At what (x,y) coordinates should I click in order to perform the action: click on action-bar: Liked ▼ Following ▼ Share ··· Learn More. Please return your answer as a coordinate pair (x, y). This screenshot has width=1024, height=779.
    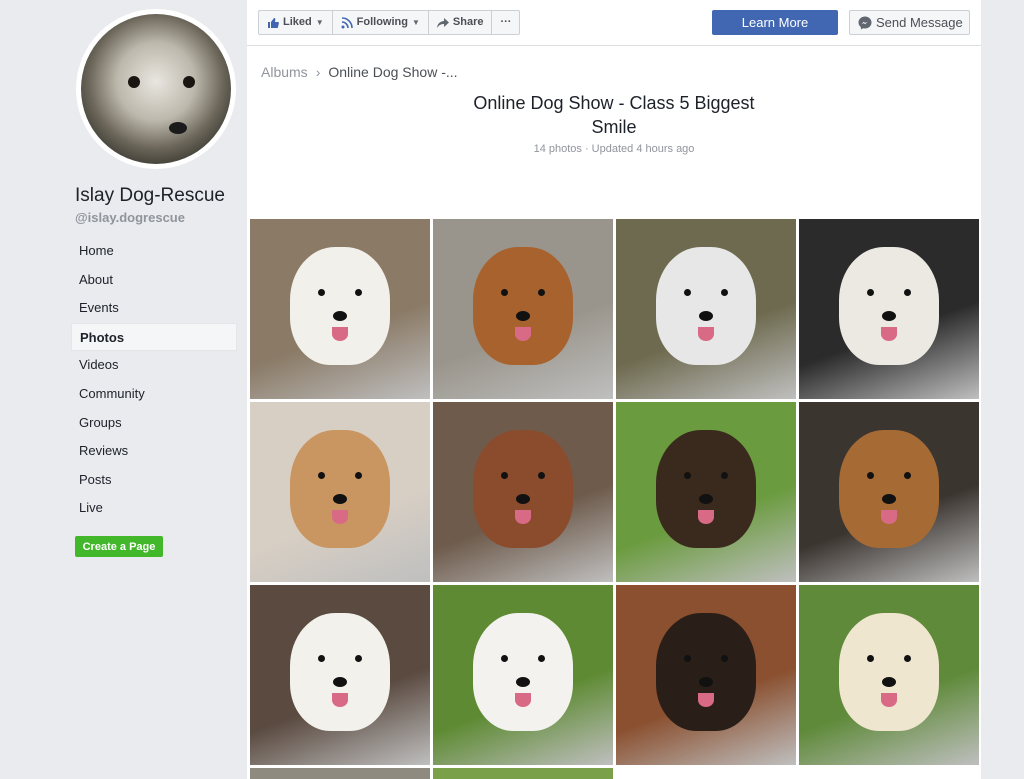
    Looking at the image, I should click on (614, 23).